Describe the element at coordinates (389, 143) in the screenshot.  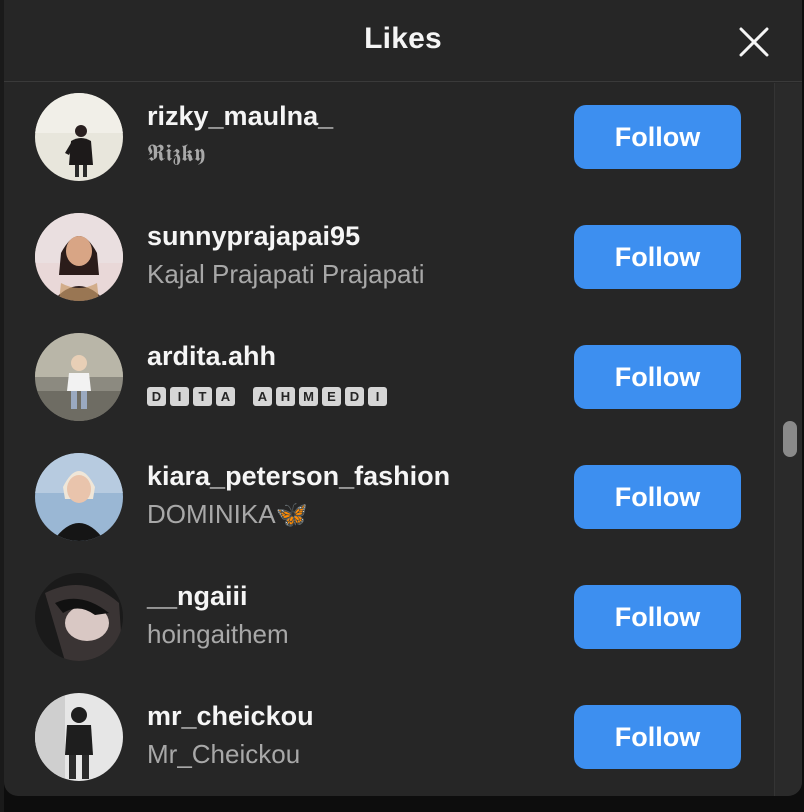
I see `list-item: rizky_maulna_ 𝕽𝖎𝖟𝖐𝖞 Follow` at that location.